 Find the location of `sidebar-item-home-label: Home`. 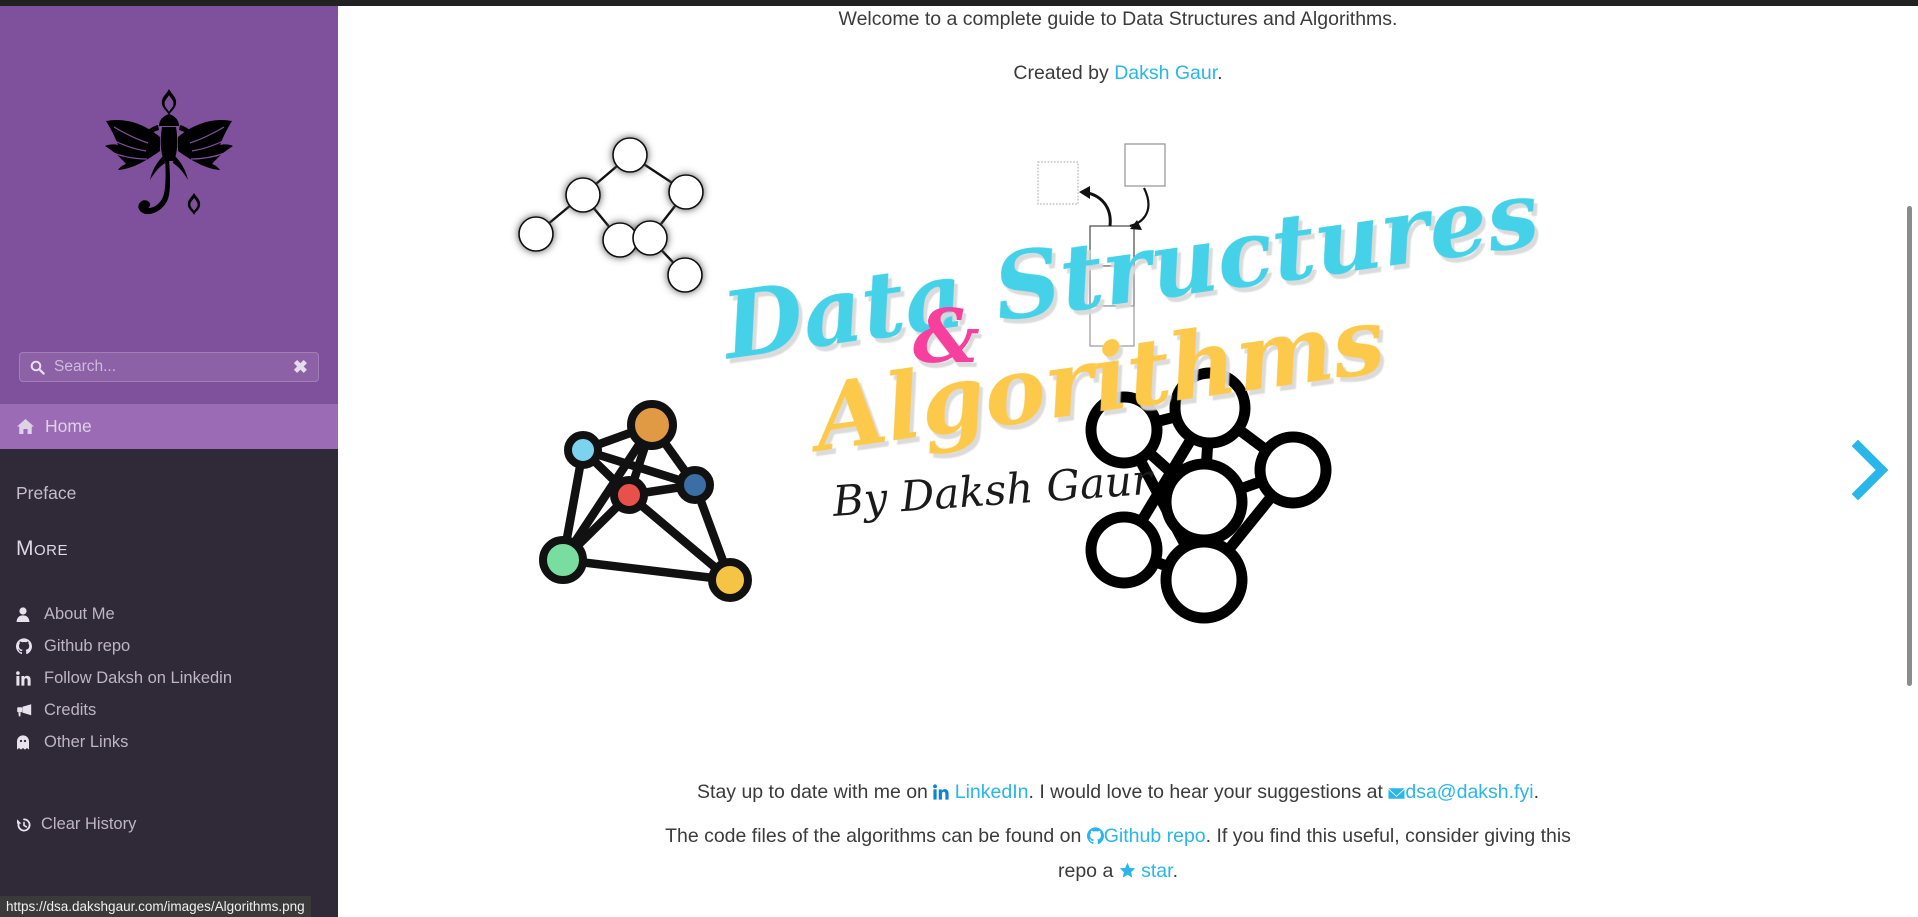

sidebar-item-home-label: Home is located at coordinates (68, 426).